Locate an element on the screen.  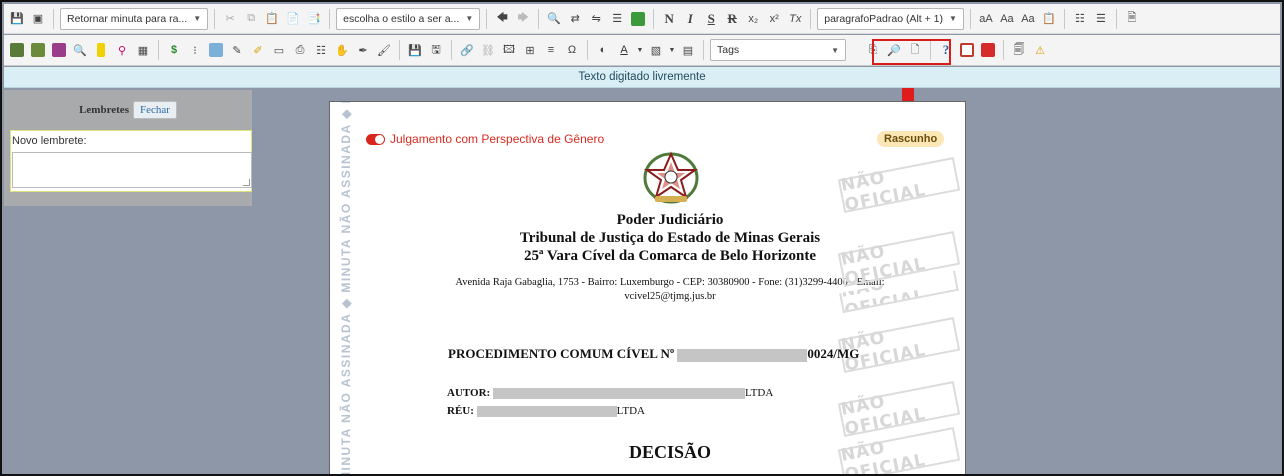
unlink-icon: ⛓ is located at coordinates (488, 50).